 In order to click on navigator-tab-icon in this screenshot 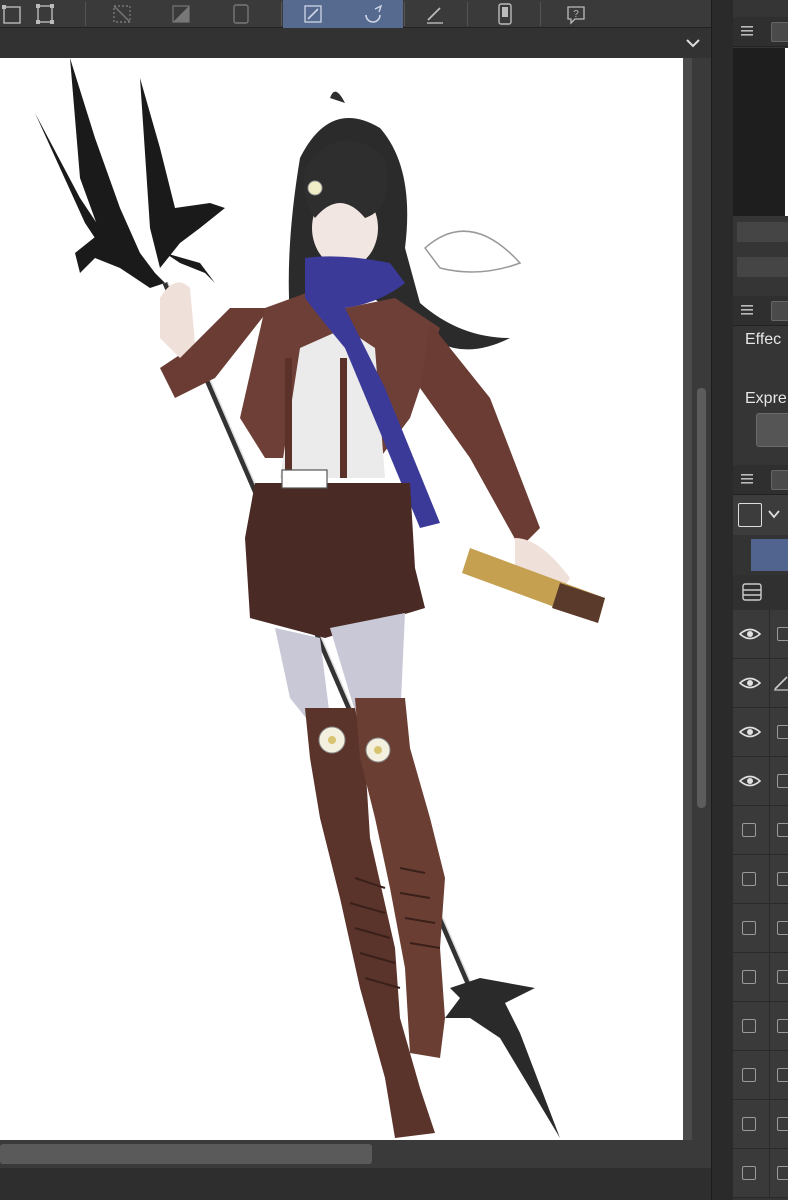, I will do `click(779, 32)`.